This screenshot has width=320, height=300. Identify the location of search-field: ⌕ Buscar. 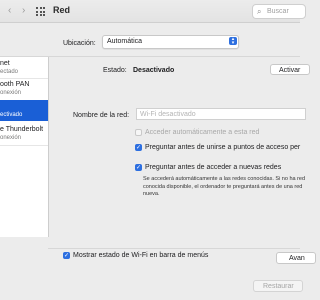
(279, 11).